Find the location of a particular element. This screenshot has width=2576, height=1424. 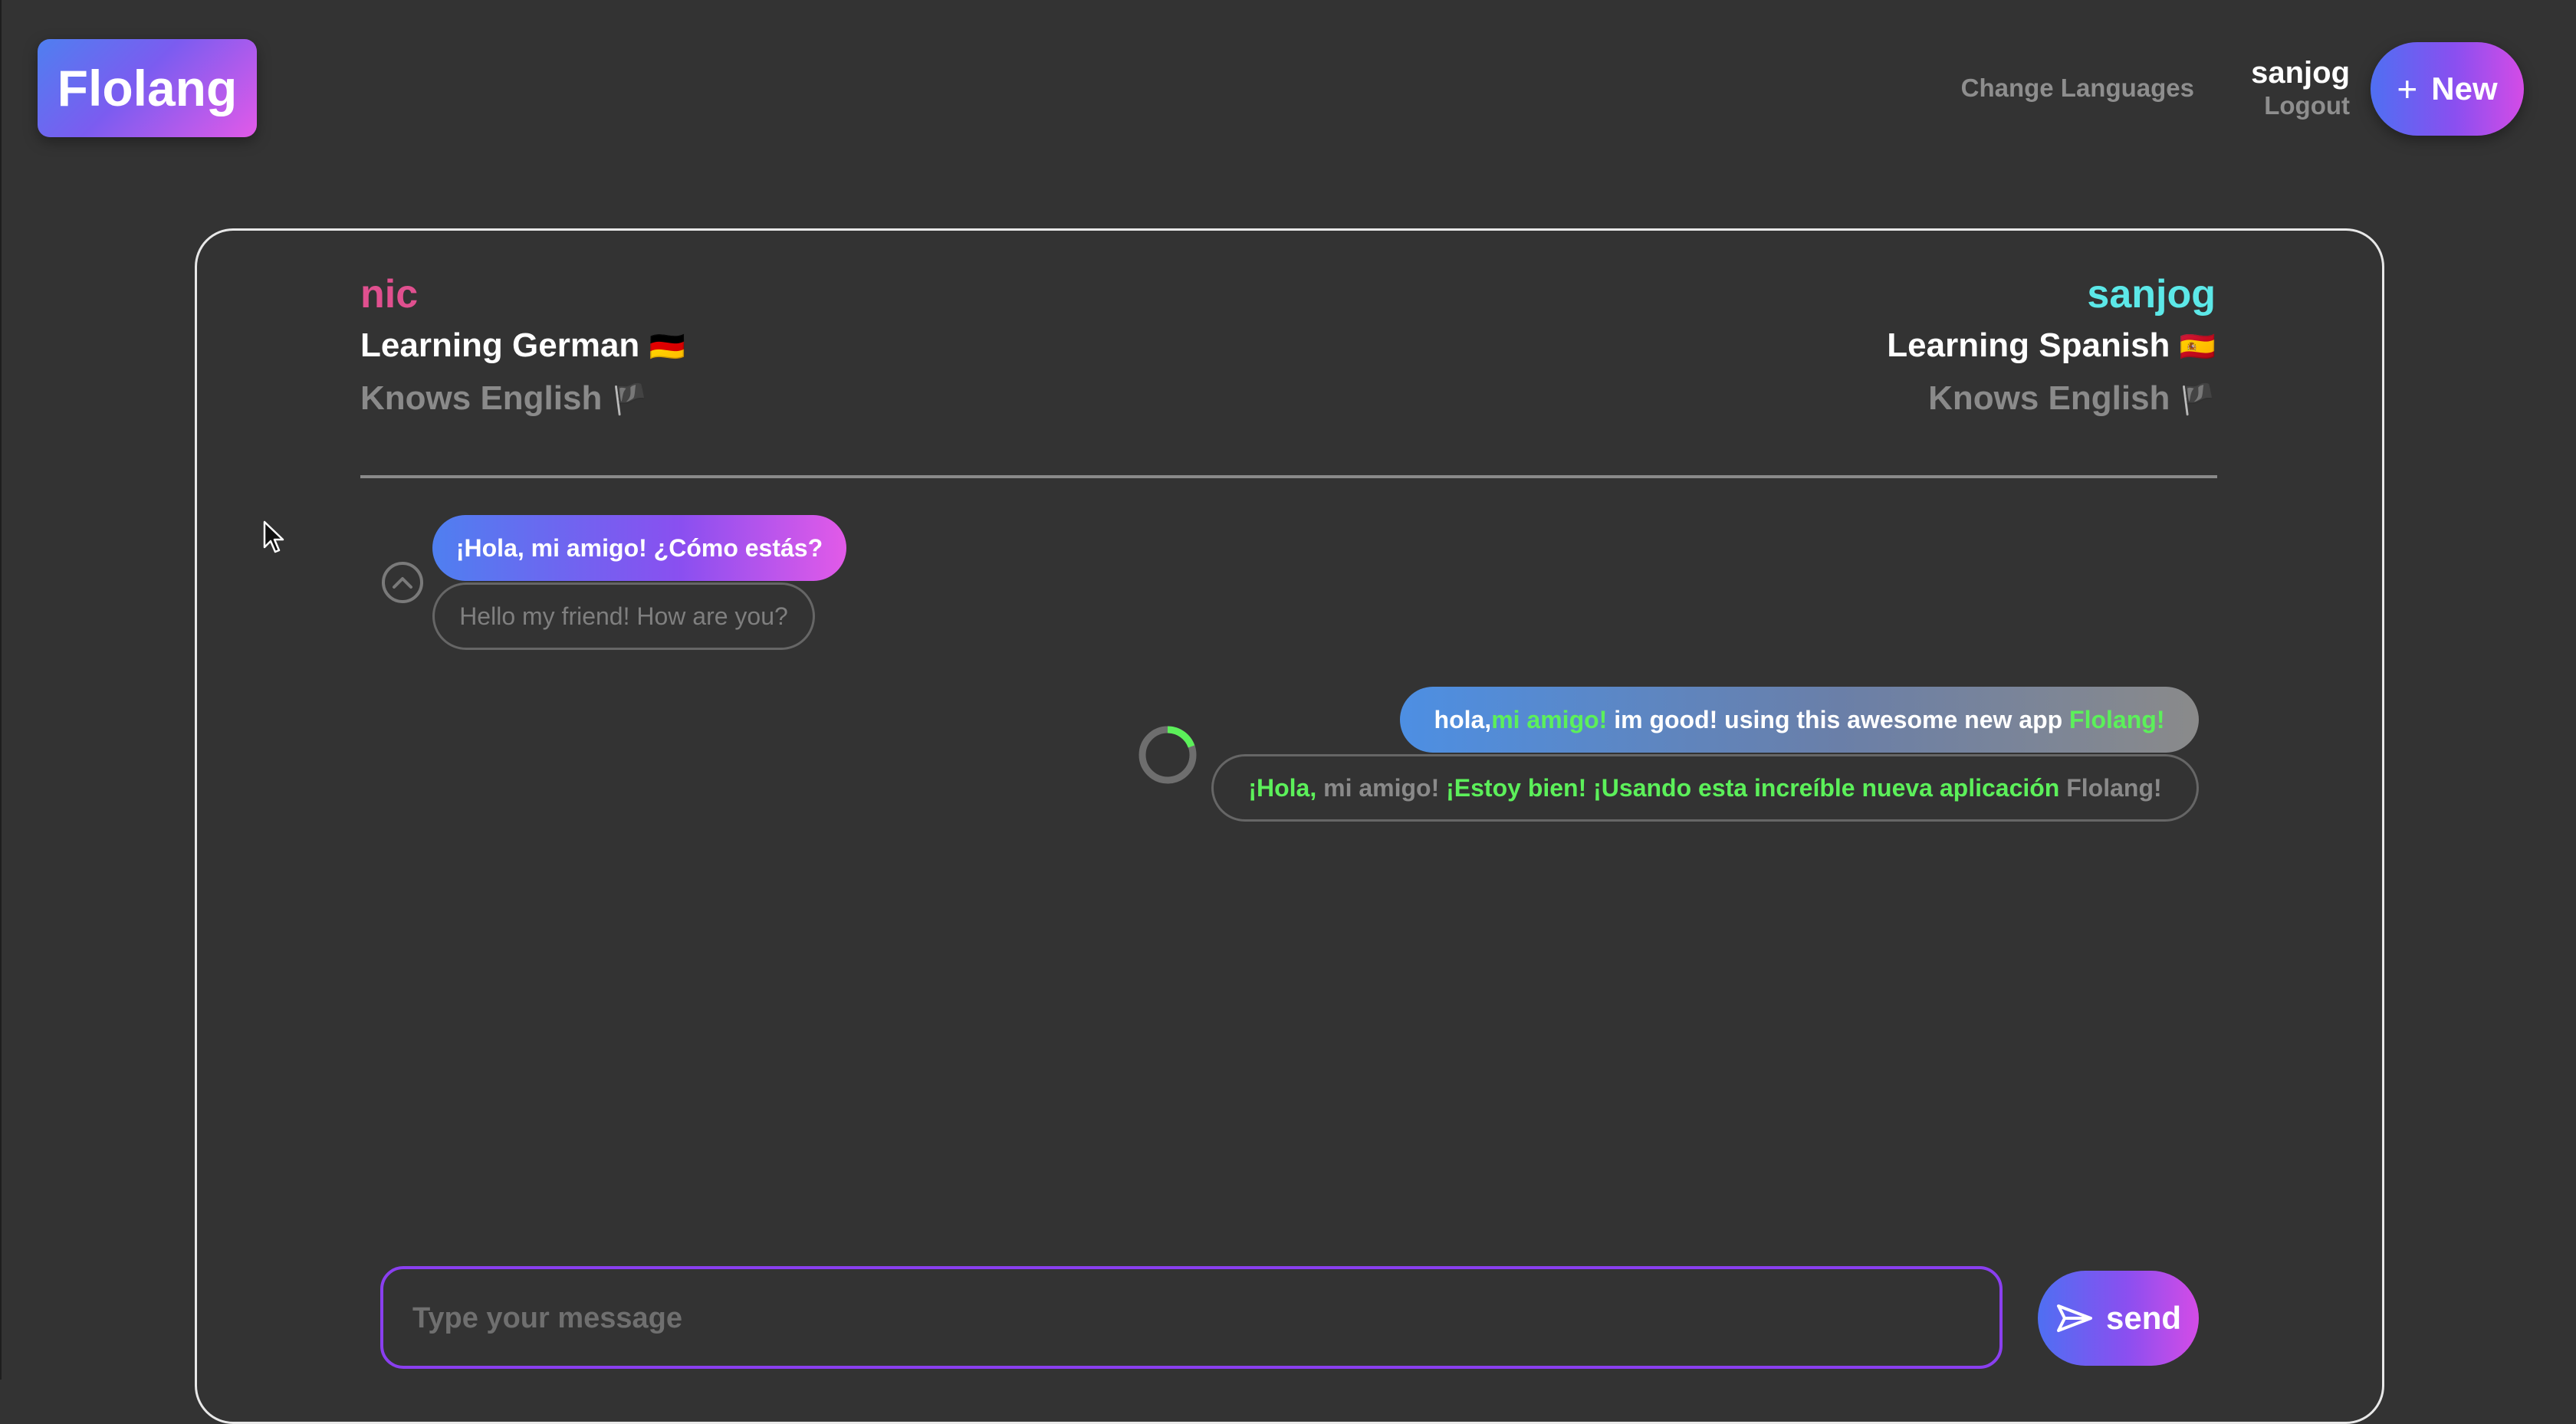

translation-part-highlight: ¡Hola, is located at coordinates (1282, 787).